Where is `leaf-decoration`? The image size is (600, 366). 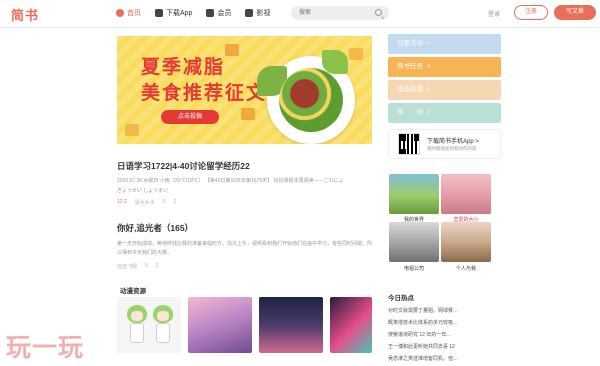 leaf-decoration is located at coordinates (335, 62).